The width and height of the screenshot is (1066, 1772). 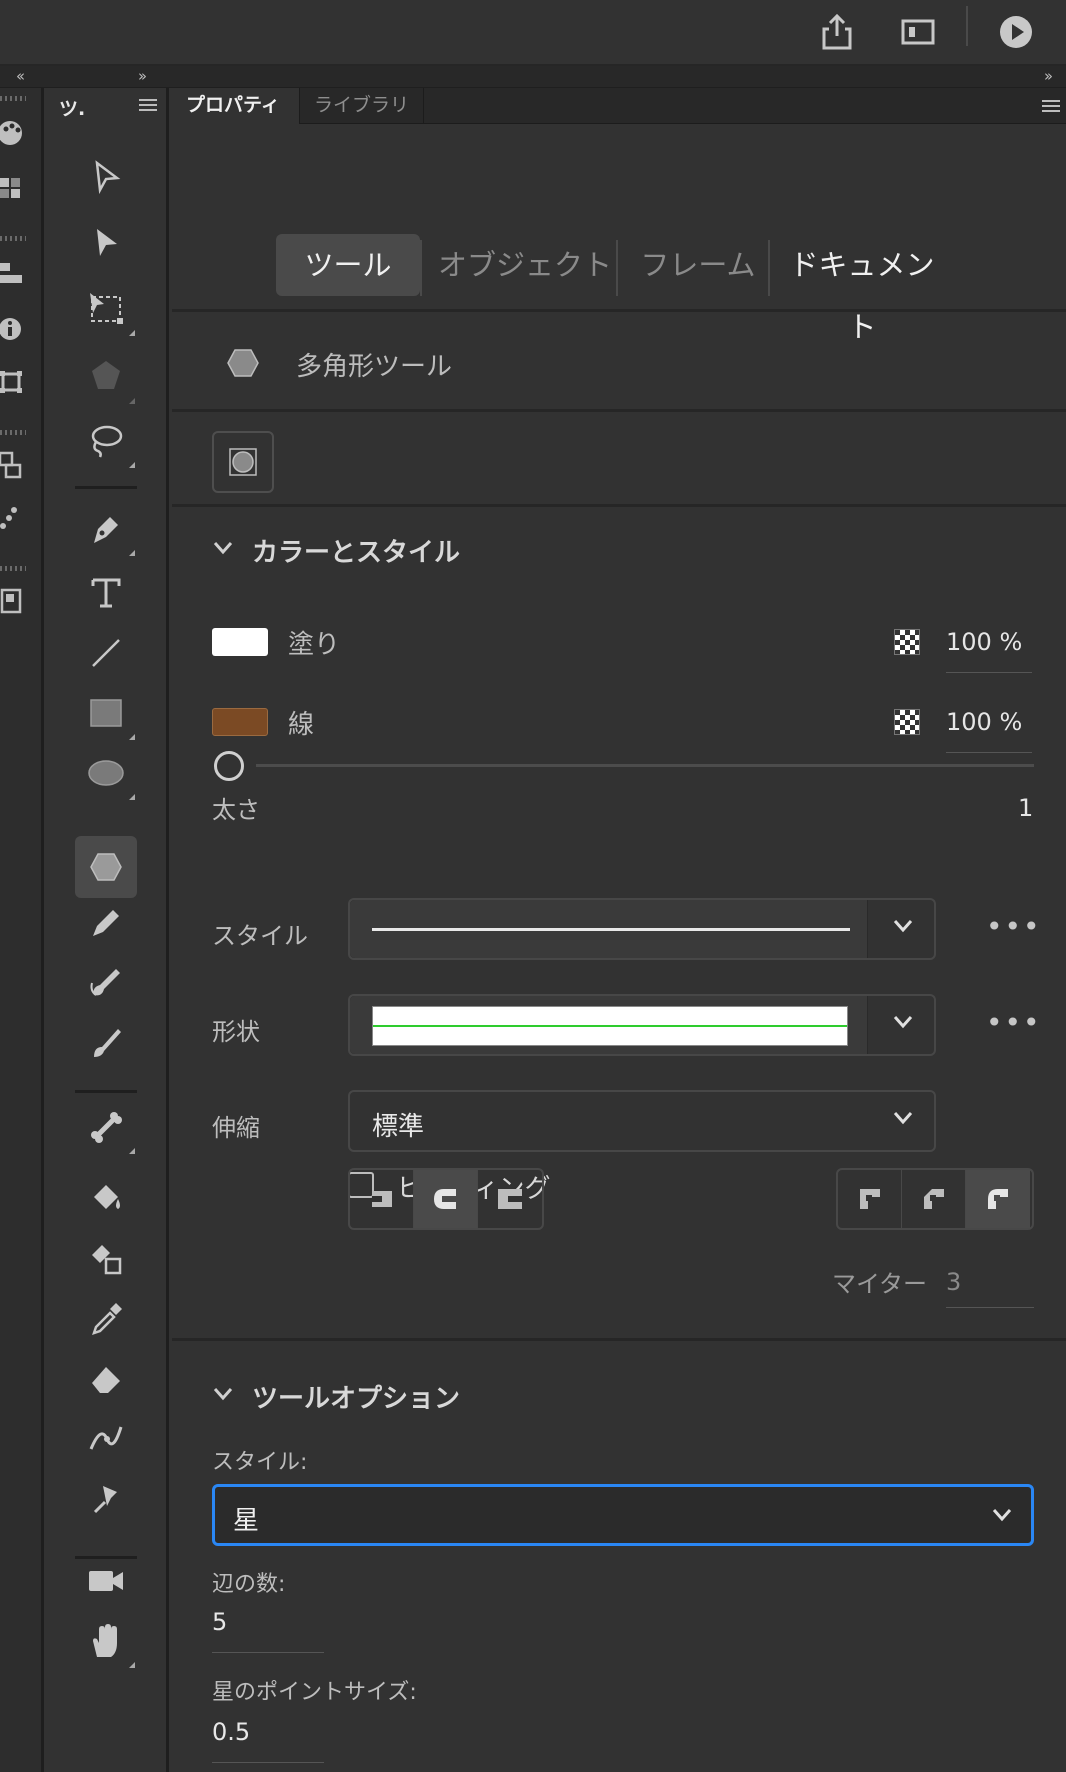 What do you see at coordinates (611, 929) in the screenshot?
I see `stroke-style-preview` at bounding box center [611, 929].